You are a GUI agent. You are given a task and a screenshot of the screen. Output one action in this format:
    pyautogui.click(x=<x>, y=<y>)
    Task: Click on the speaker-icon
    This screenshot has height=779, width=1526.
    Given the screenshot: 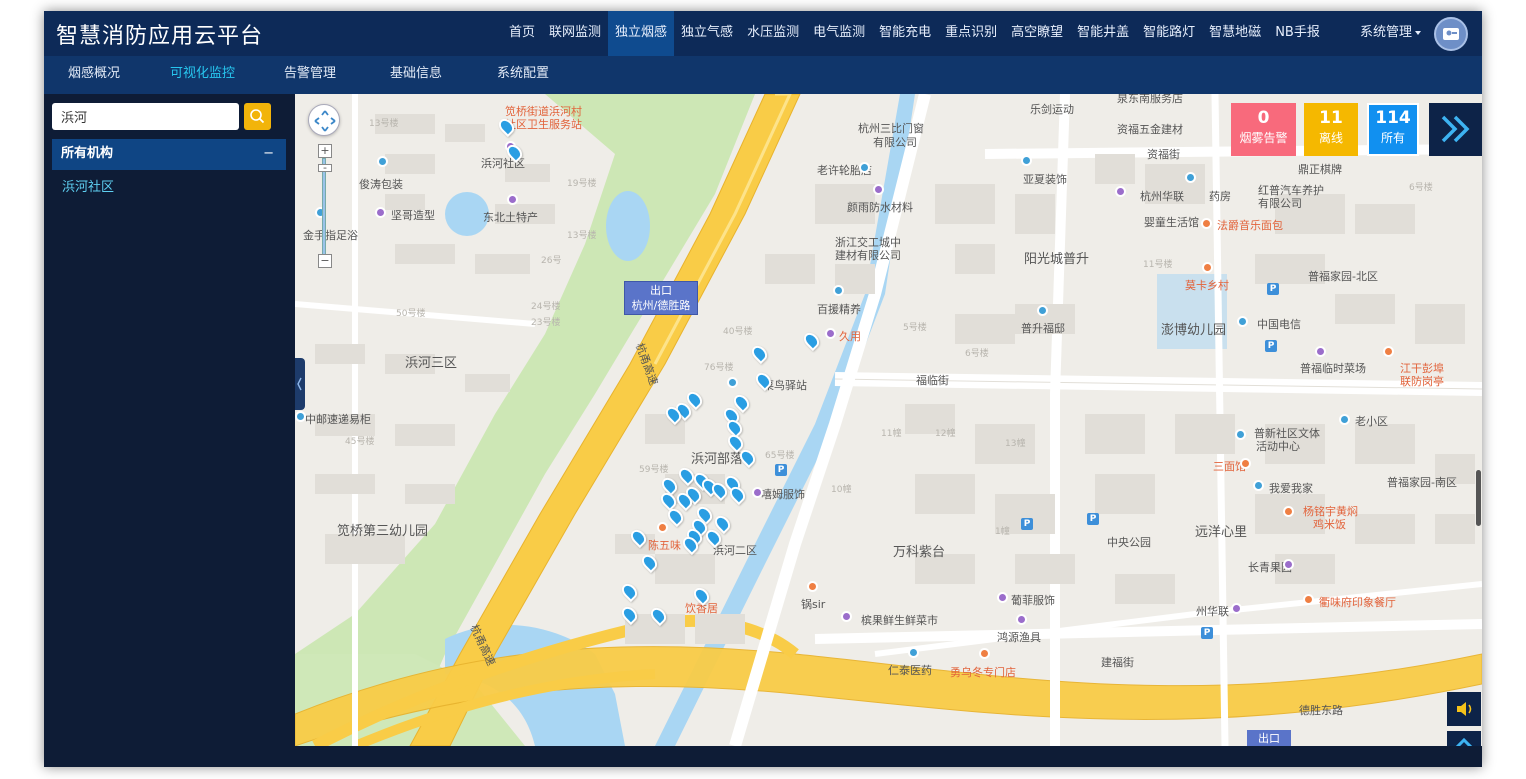 What is the action you would take?
    pyautogui.click(x=1464, y=709)
    